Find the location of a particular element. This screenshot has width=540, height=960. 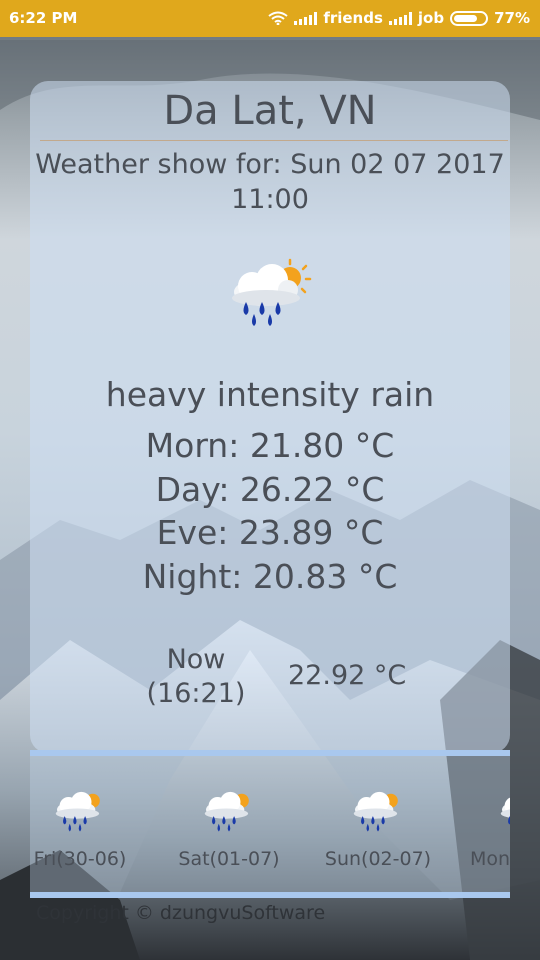

battery-percent: 77% is located at coordinates (512, 18).